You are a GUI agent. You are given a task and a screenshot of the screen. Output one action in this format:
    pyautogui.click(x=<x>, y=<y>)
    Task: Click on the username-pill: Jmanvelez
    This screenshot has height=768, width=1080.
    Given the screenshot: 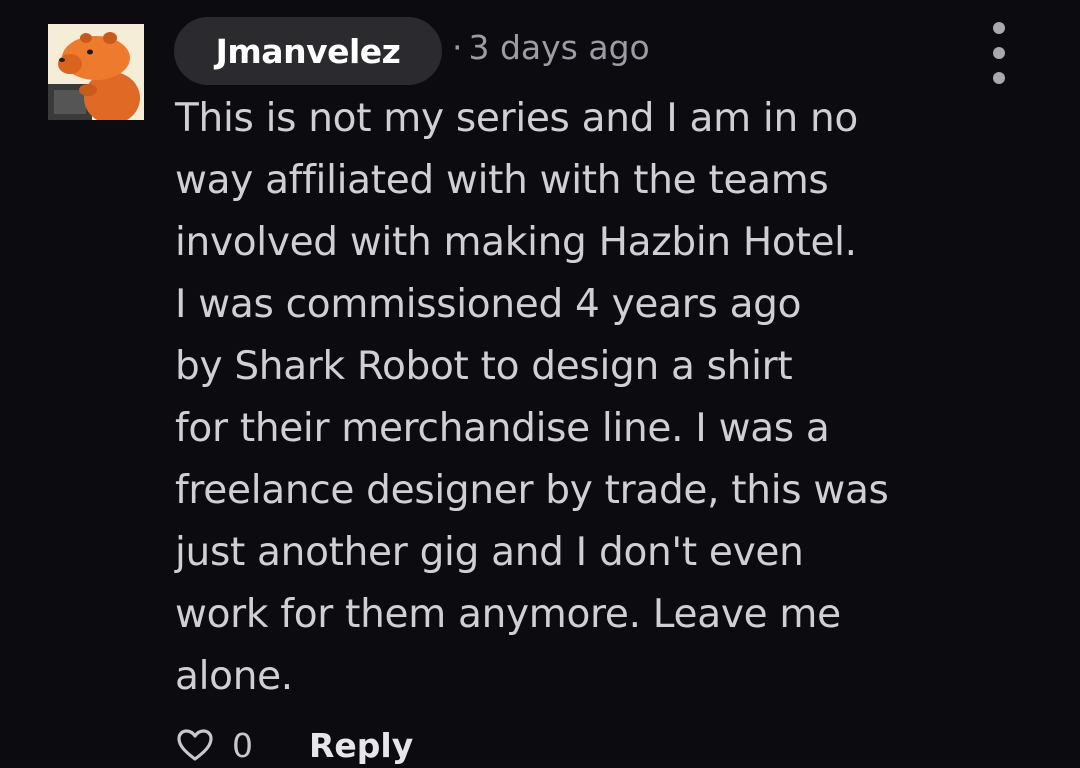 What is the action you would take?
    pyautogui.click(x=308, y=51)
    